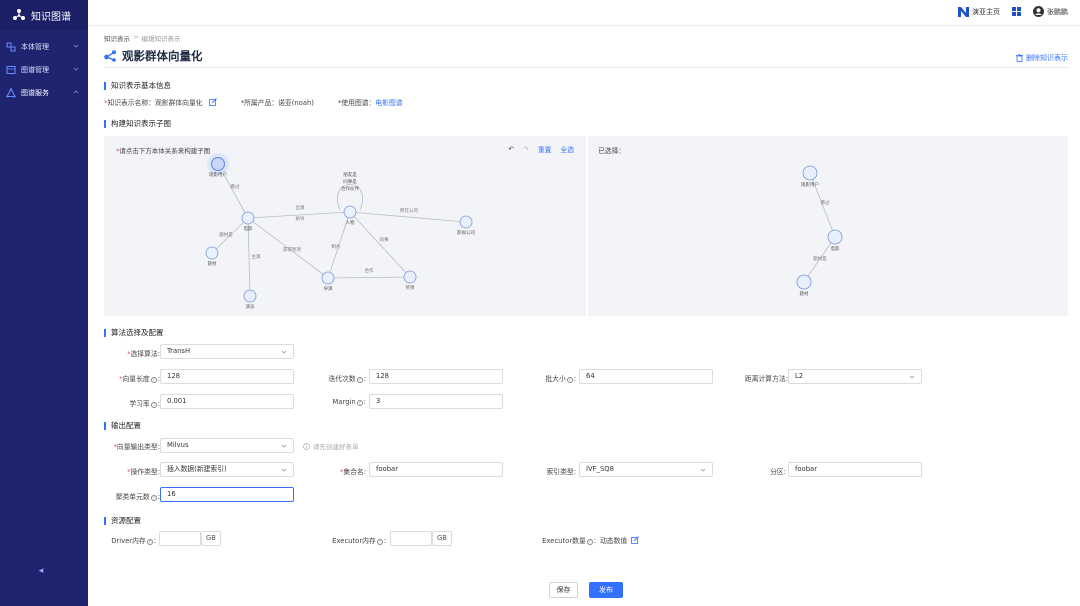 This screenshot has height=606, width=1080. I want to click on index-type-label: 索引类型:, so click(550, 471).